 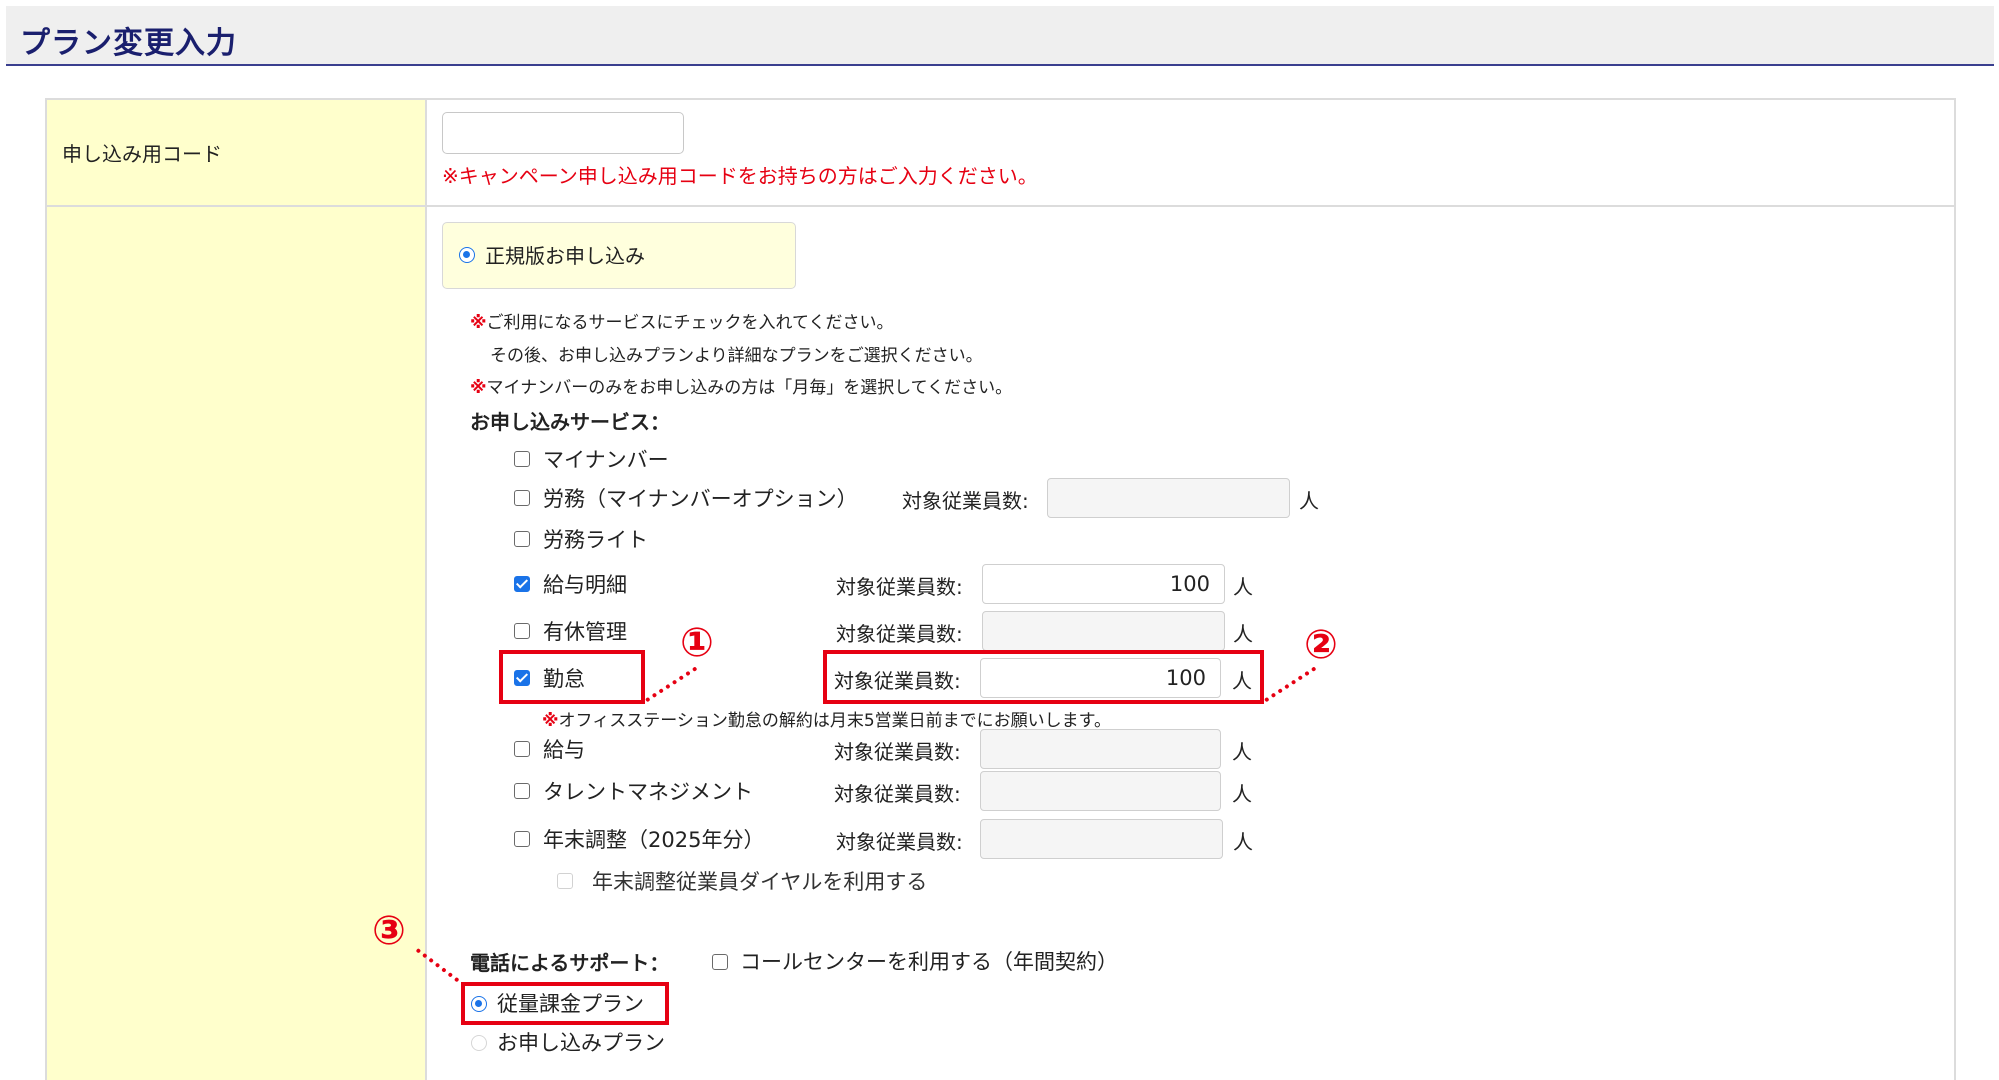 I want to click on yearend-employee-count-input, so click(x=1101, y=839).